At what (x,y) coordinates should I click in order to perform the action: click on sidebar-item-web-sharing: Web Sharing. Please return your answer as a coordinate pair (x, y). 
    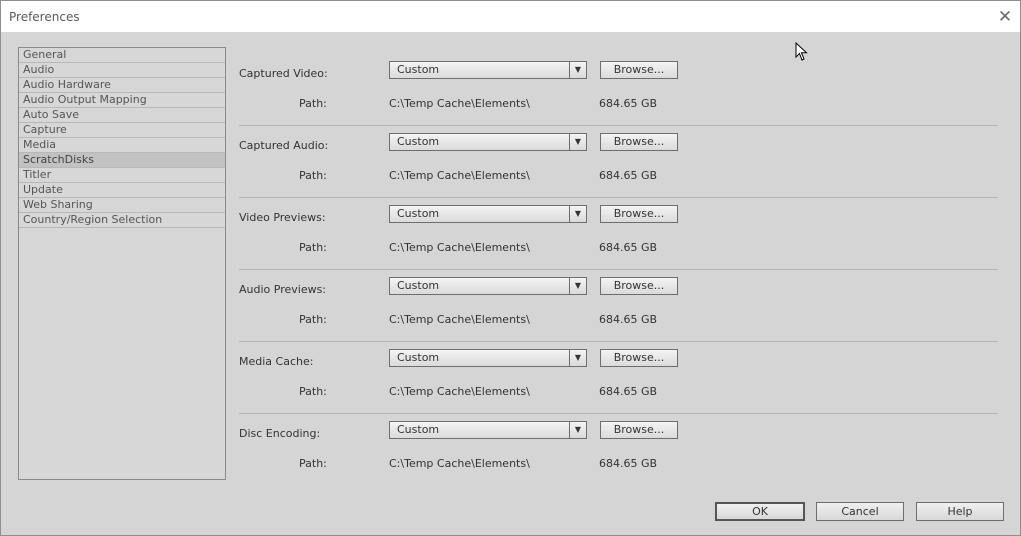
    Looking at the image, I should click on (122, 205).